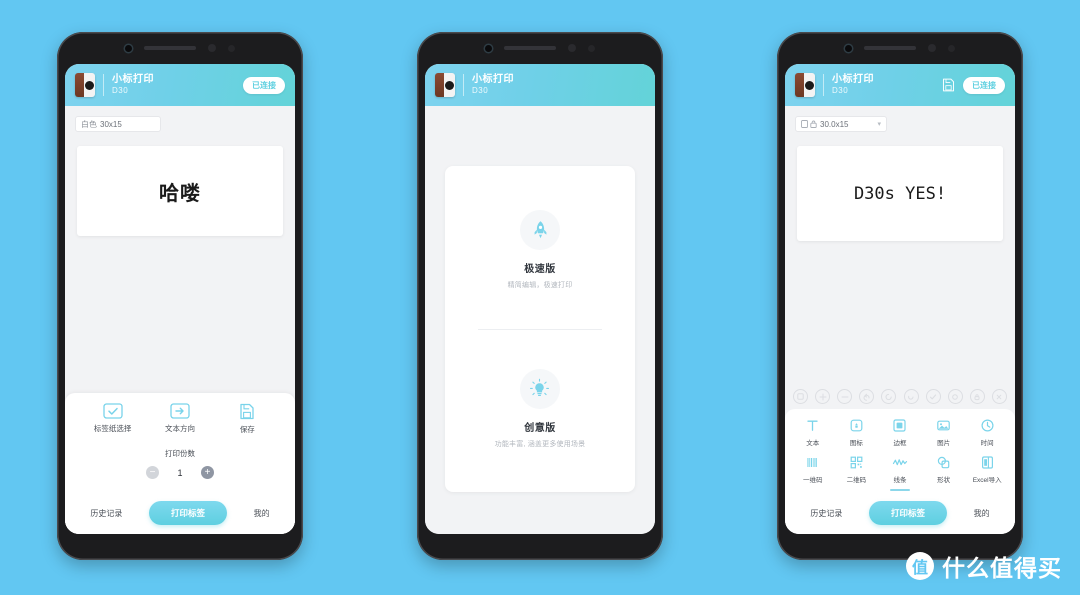 Image resolution: width=1080 pixels, height=595 pixels. Describe the element at coordinates (813, 432) in the screenshot. I see `tool-text: 文本` at that location.